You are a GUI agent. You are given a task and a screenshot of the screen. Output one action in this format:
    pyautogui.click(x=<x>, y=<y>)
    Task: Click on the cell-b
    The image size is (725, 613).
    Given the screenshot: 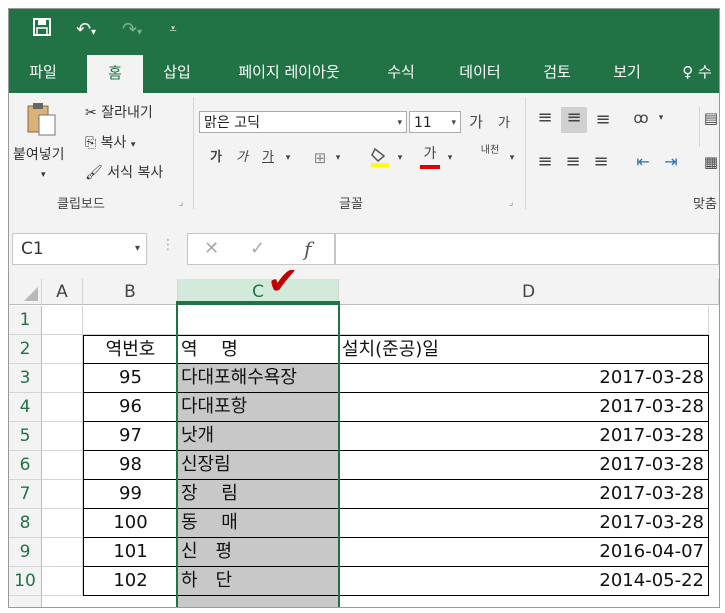 What is the action you would take?
    pyautogui.click(x=130, y=320)
    